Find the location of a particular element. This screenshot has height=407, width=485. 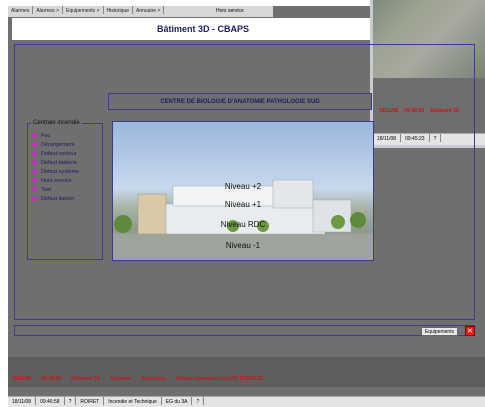

bottom-toolbar is located at coordinates (244, 330).